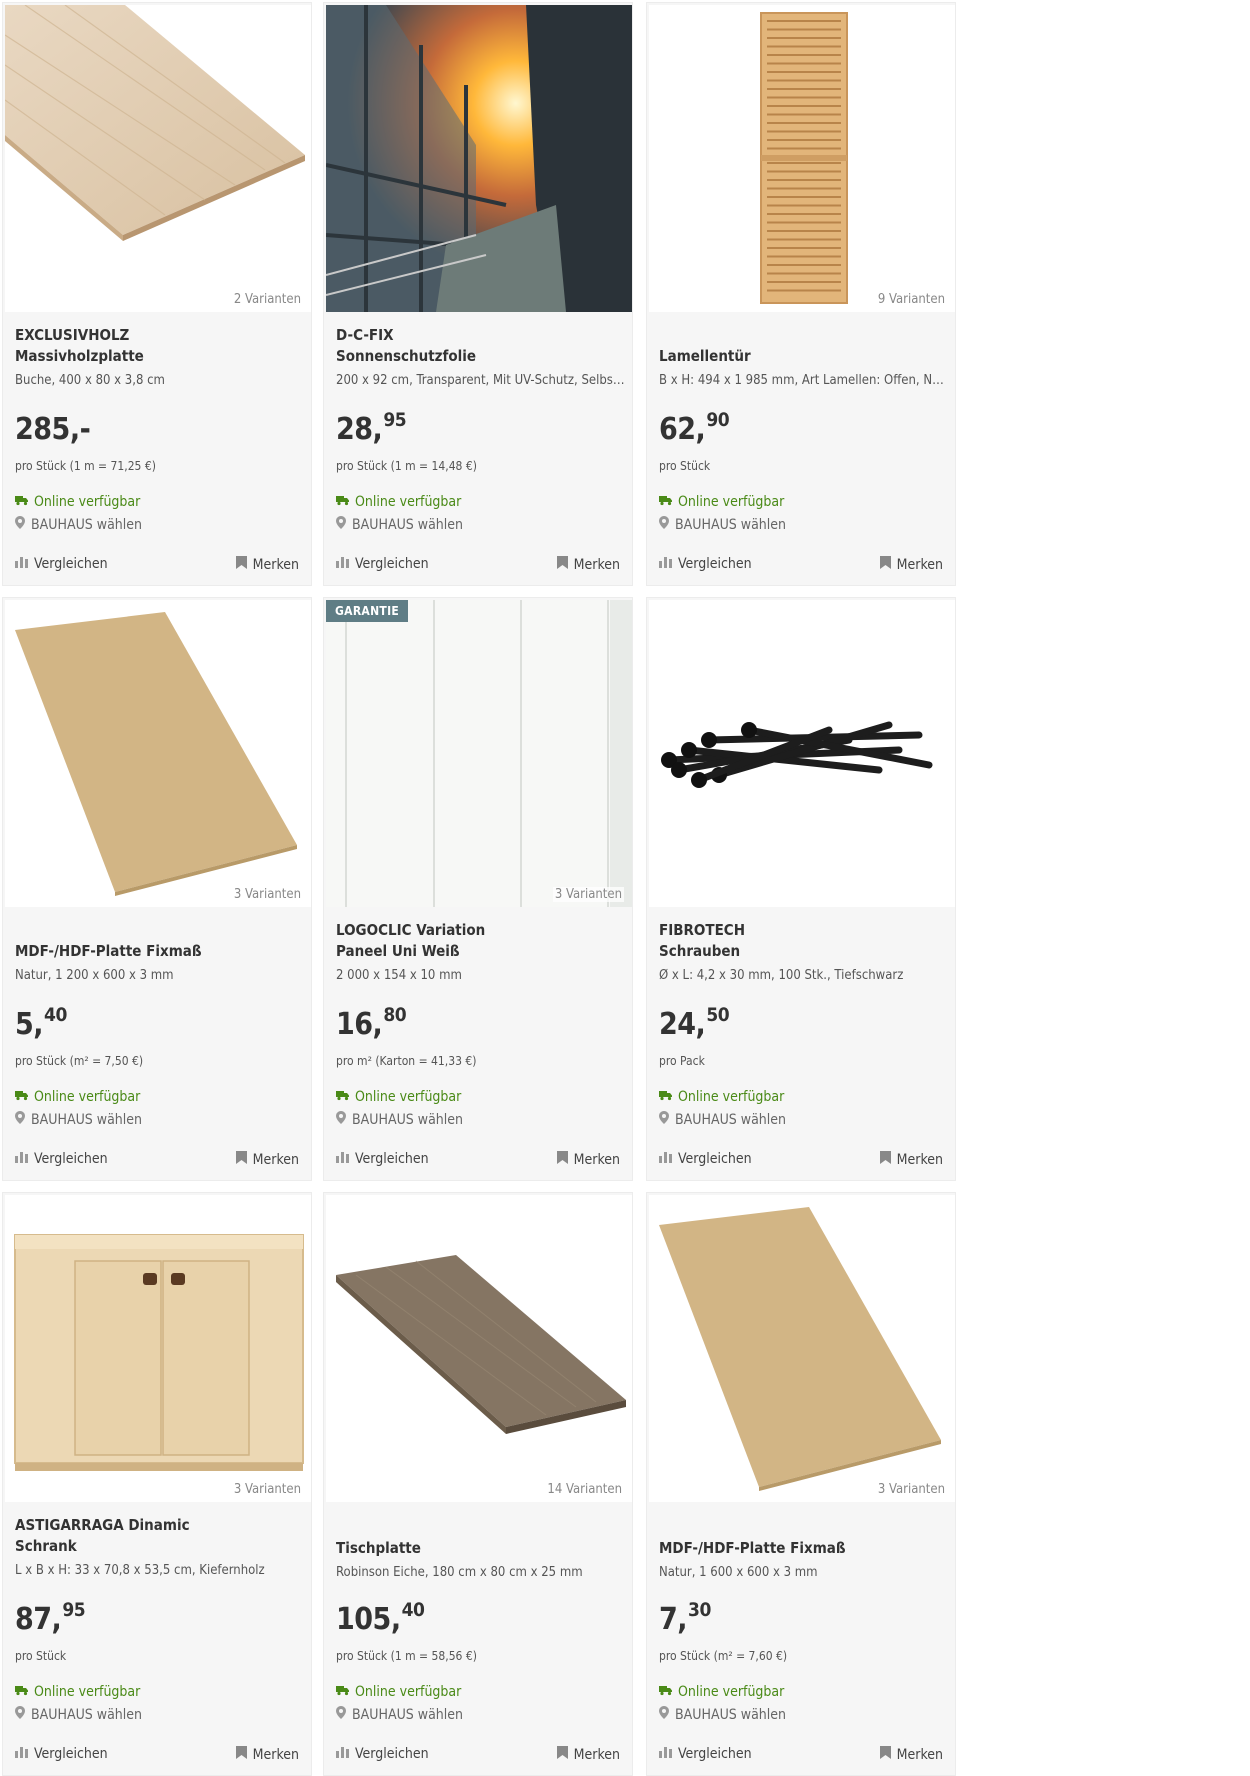  I want to click on variants-count: 14 Varianten, so click(584, 1489).